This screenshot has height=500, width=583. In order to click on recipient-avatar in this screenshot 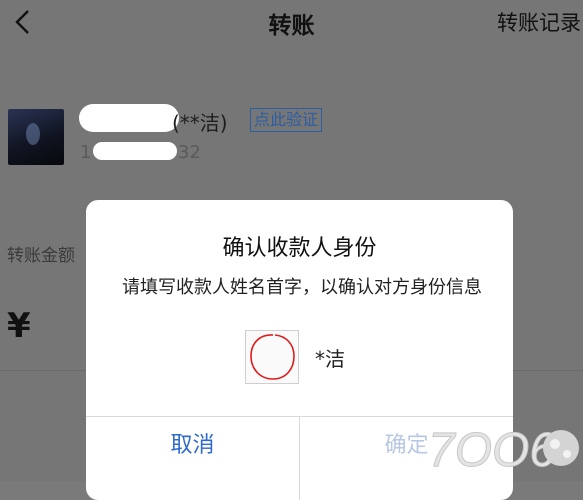, I will do `click(36, 137)`.